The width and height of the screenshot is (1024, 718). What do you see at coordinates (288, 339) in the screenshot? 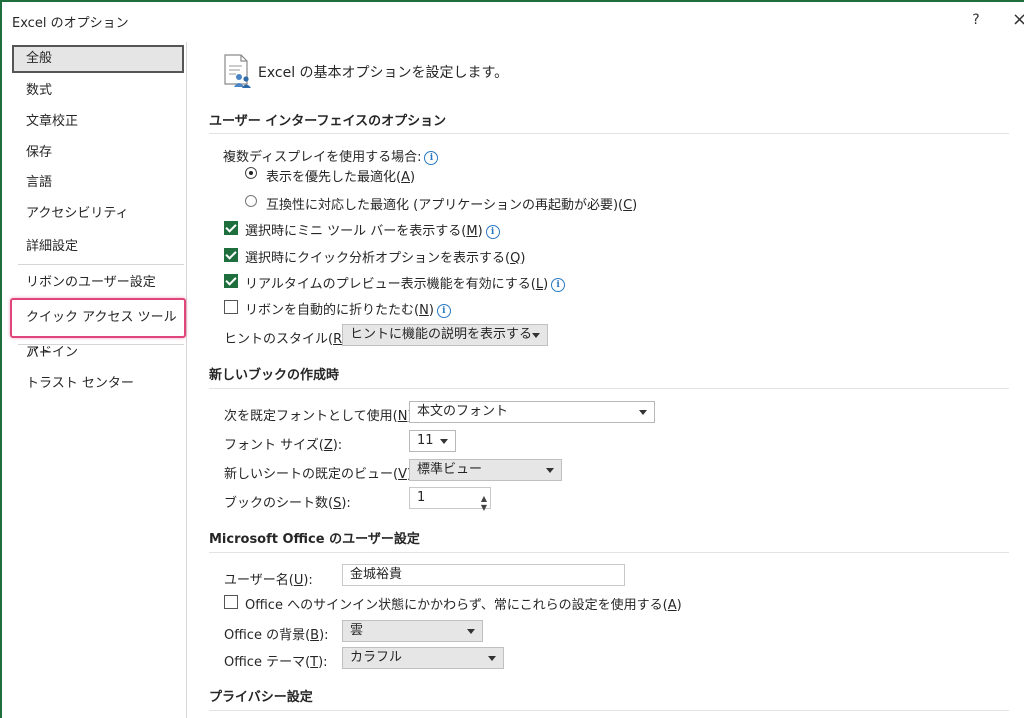
I see `tooltip-style-label: ヒントのスタイル(R):` at bounding box center [288, 339].